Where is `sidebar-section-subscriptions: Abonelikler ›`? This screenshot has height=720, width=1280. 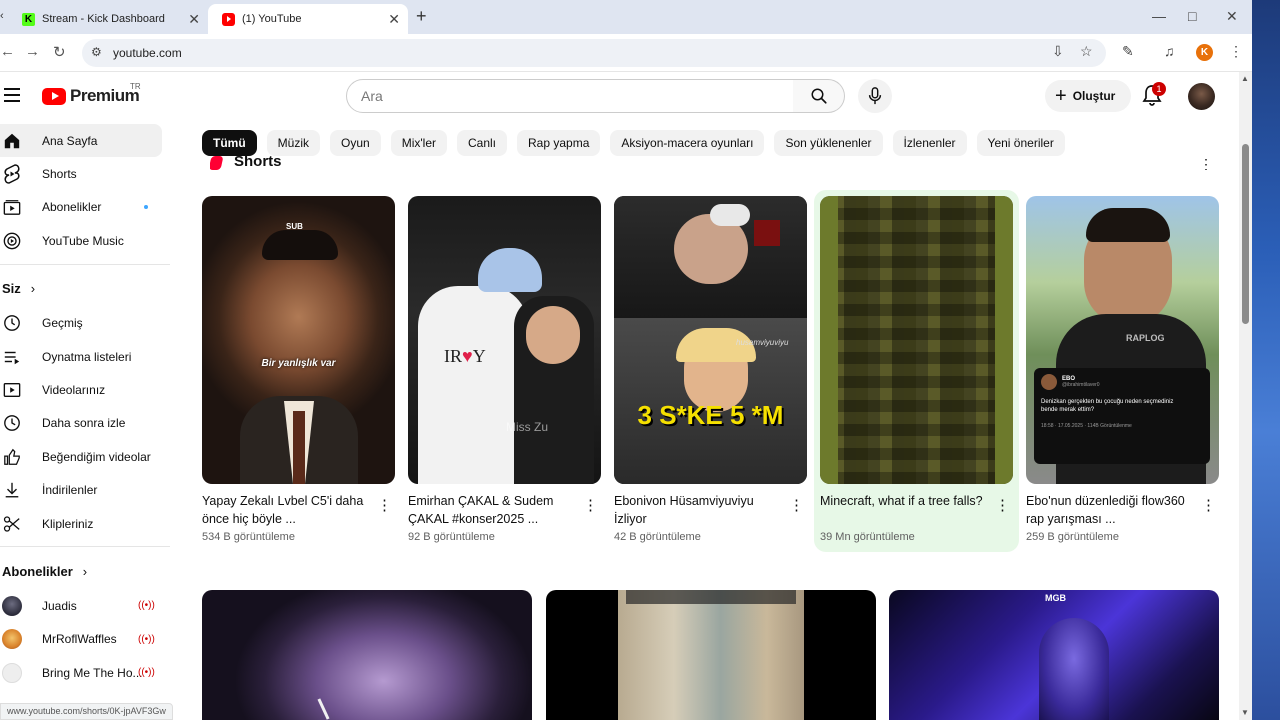
sidebar-section-subscriptions: Abonelikler › is located at coordinates (89, 571).